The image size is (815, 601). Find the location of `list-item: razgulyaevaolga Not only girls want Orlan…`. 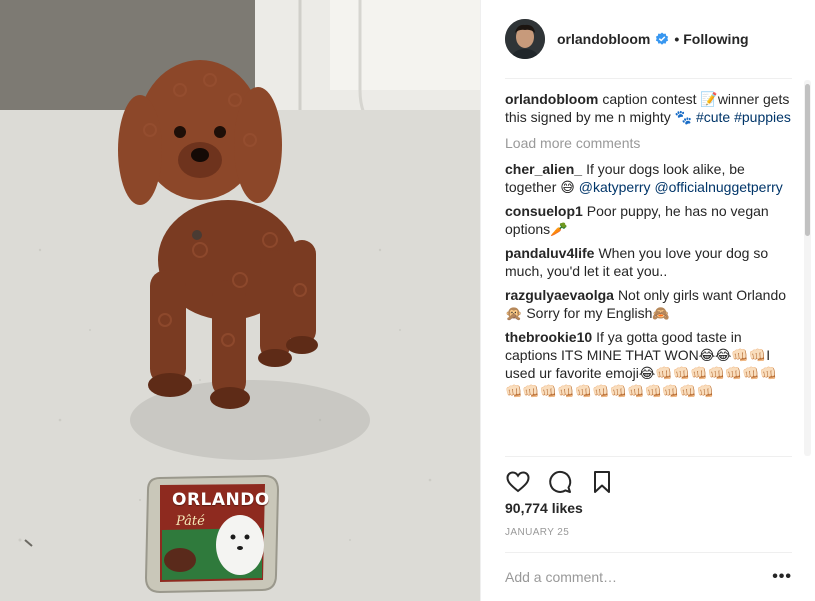

list-item: razgulyaevaolga Not only girls want Orlan… is located at coordinates (648, 304).